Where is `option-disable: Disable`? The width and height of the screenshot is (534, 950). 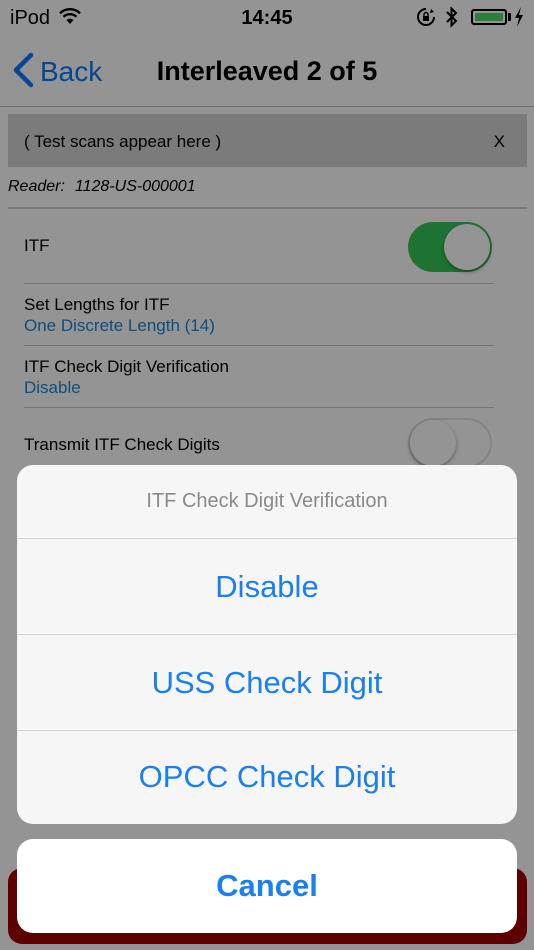 option-disable: Disable is located at coordinates (267, 586).